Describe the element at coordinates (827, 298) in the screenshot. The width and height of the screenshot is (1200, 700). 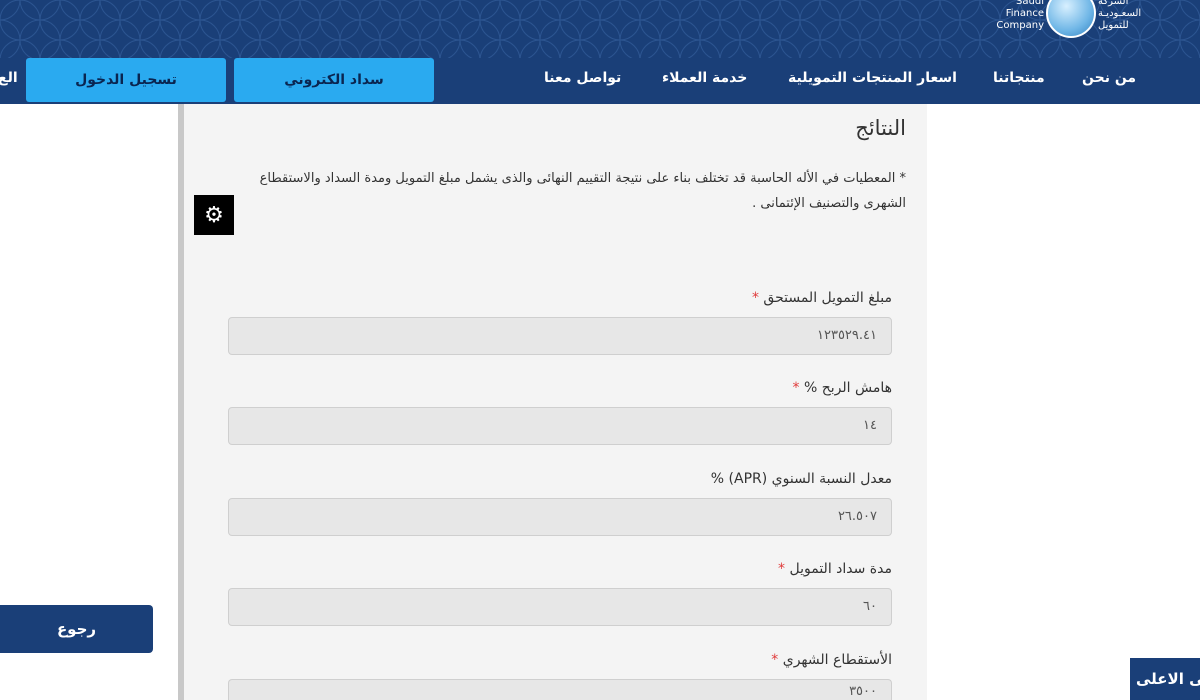
I see `field-label-text: مبلغ التمويل المستحق` at that location.